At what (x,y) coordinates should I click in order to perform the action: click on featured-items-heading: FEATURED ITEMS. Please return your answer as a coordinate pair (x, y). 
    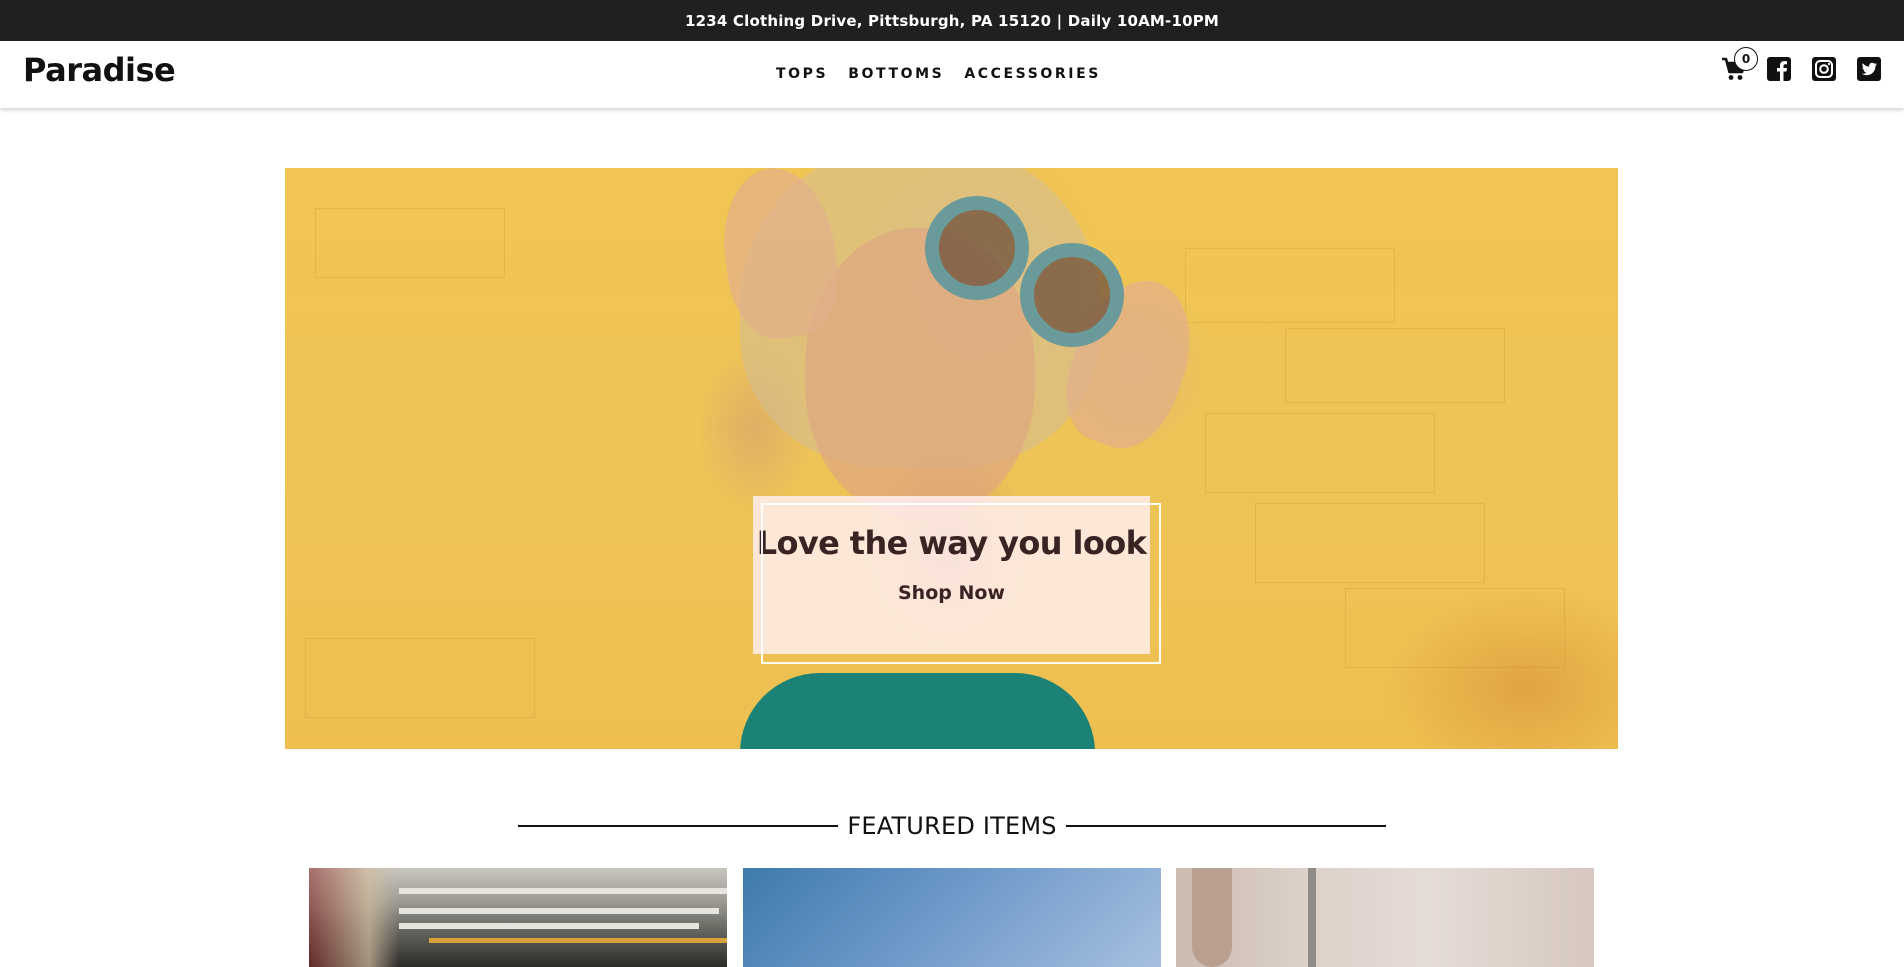
    Looking at the image, I should click on (952, 826).